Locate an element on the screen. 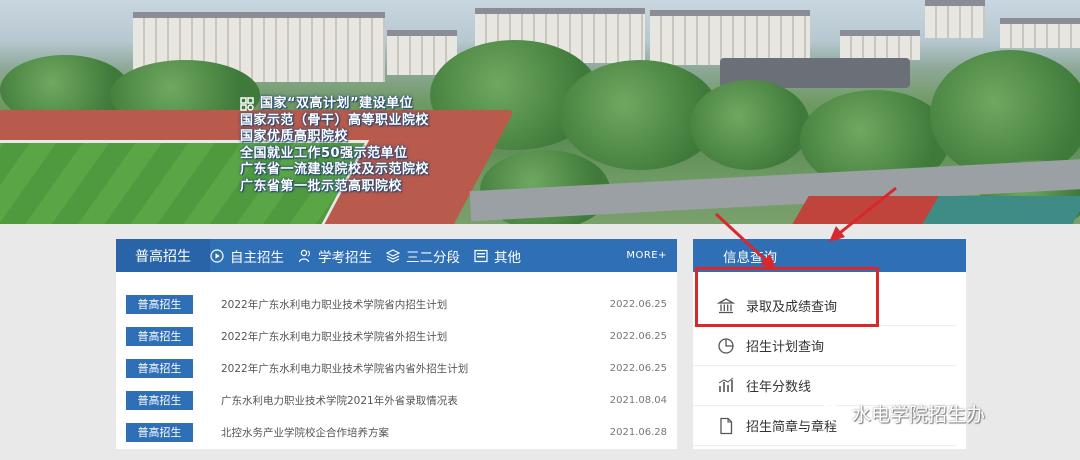  news-item: 普高招生 2022年广东水利电力职业技术学院省内招生计划 2022.06.25 is located at coordinates (396, 304).